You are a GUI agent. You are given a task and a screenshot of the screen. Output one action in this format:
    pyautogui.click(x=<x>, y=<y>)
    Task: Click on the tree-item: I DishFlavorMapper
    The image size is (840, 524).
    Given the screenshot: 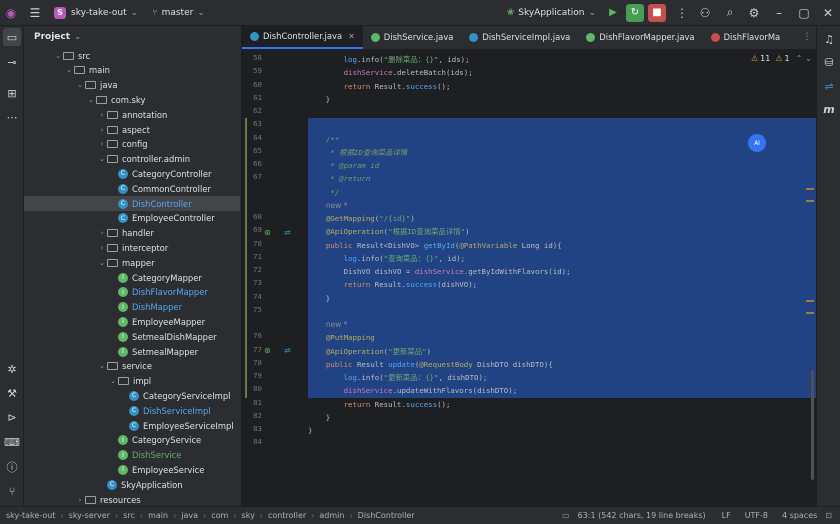 What is the action you would take?
    pyautogui.click(x=132, y=292)
    